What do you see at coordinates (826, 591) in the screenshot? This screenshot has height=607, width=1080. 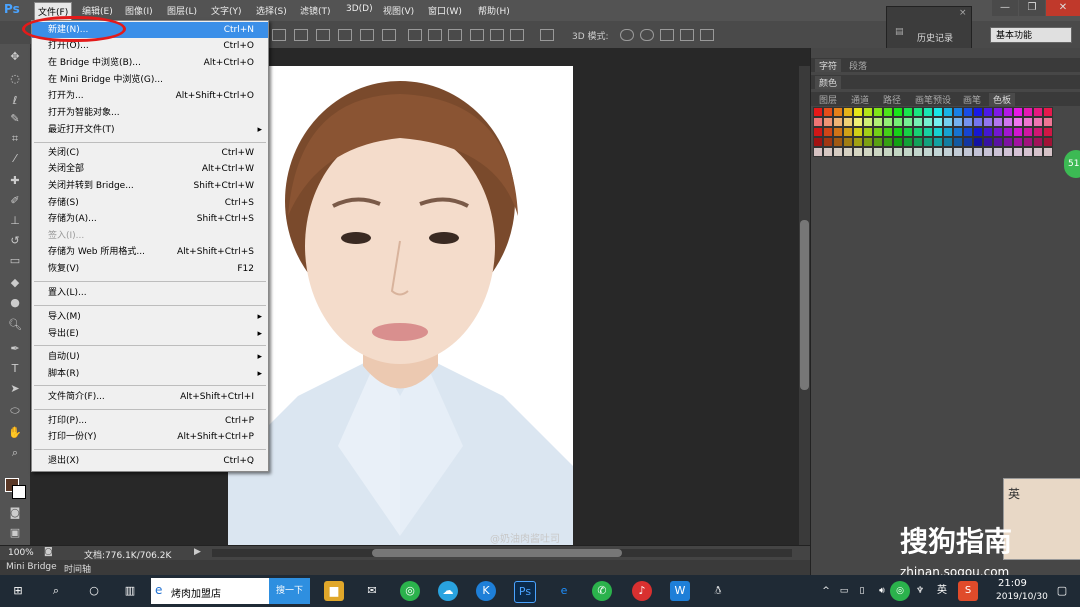 I see `tray-chevron-icon: ^` at bounding box center [826, 591].